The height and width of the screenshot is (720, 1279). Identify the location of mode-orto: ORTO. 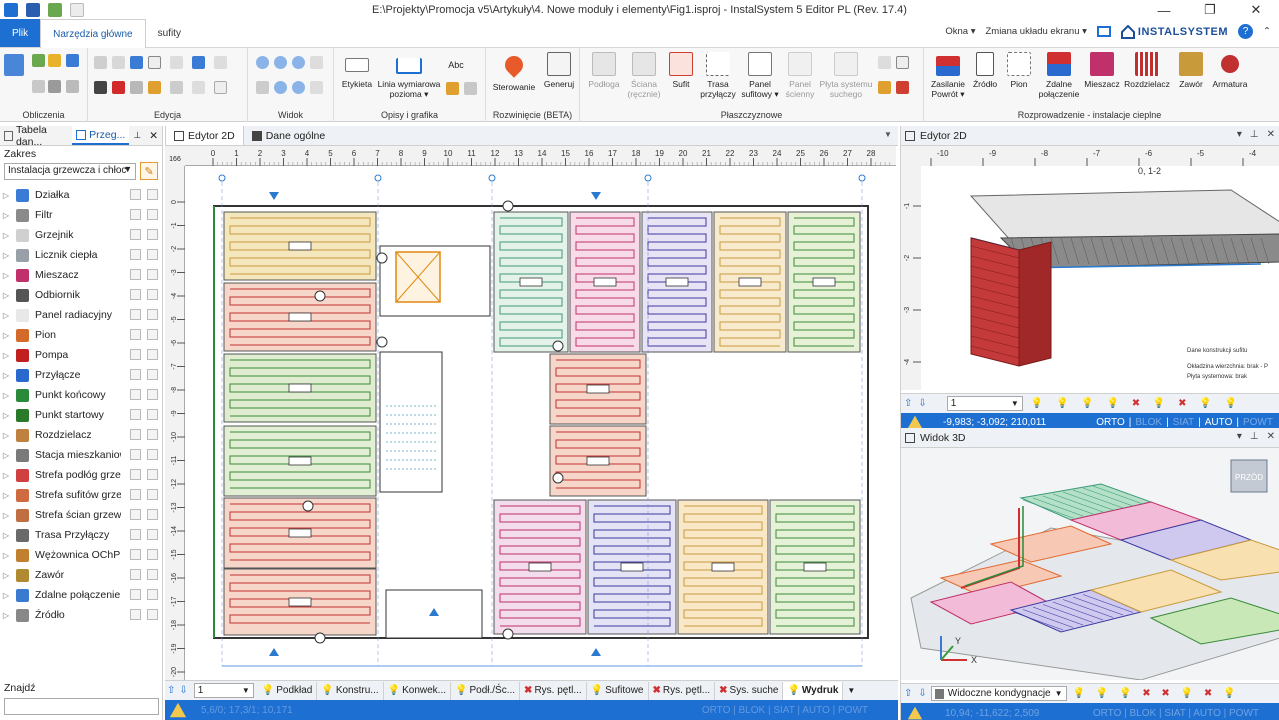
(1110, 422).